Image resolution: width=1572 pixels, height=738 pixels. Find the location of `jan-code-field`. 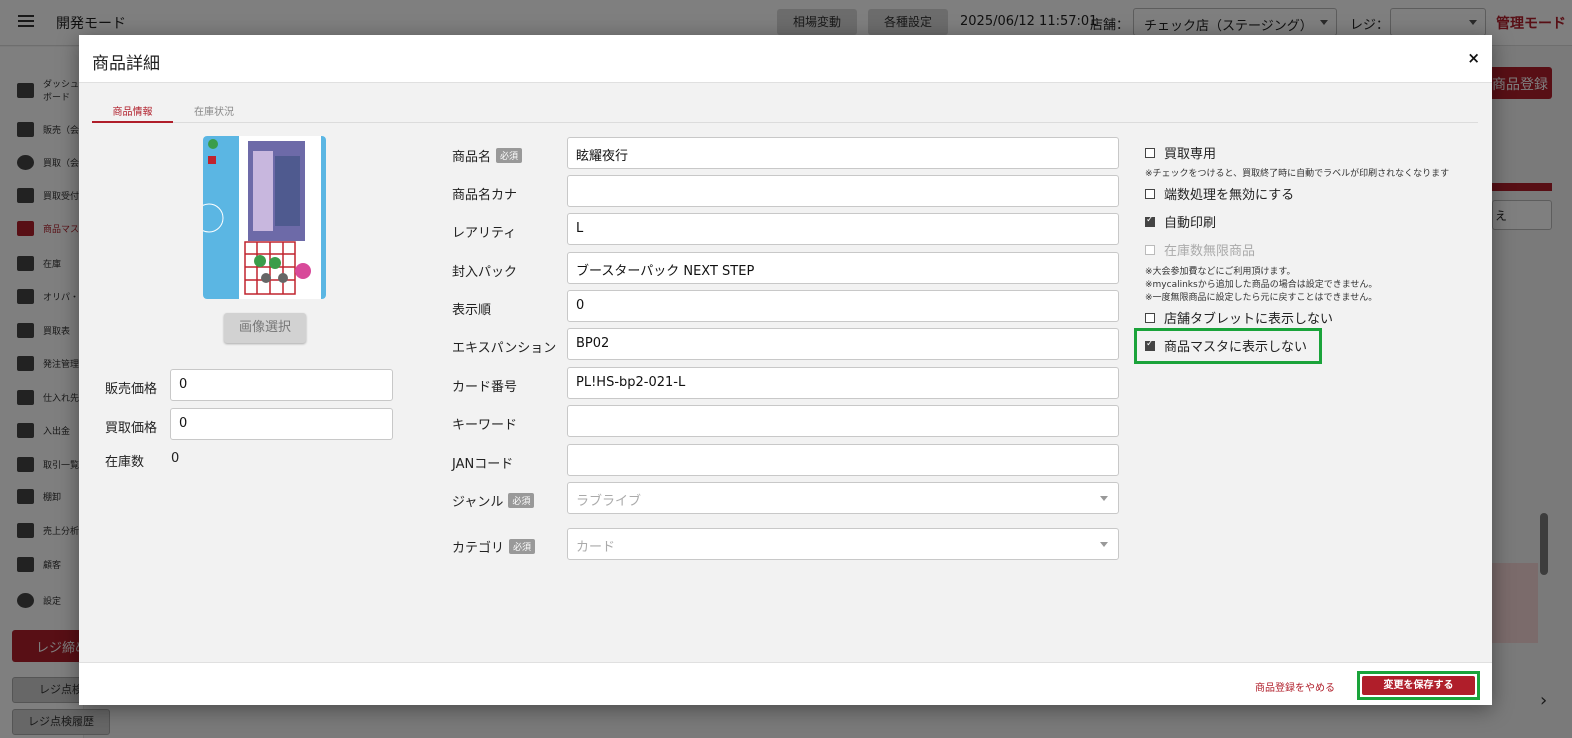

jan-code-field is located at coordinates (843, 460).